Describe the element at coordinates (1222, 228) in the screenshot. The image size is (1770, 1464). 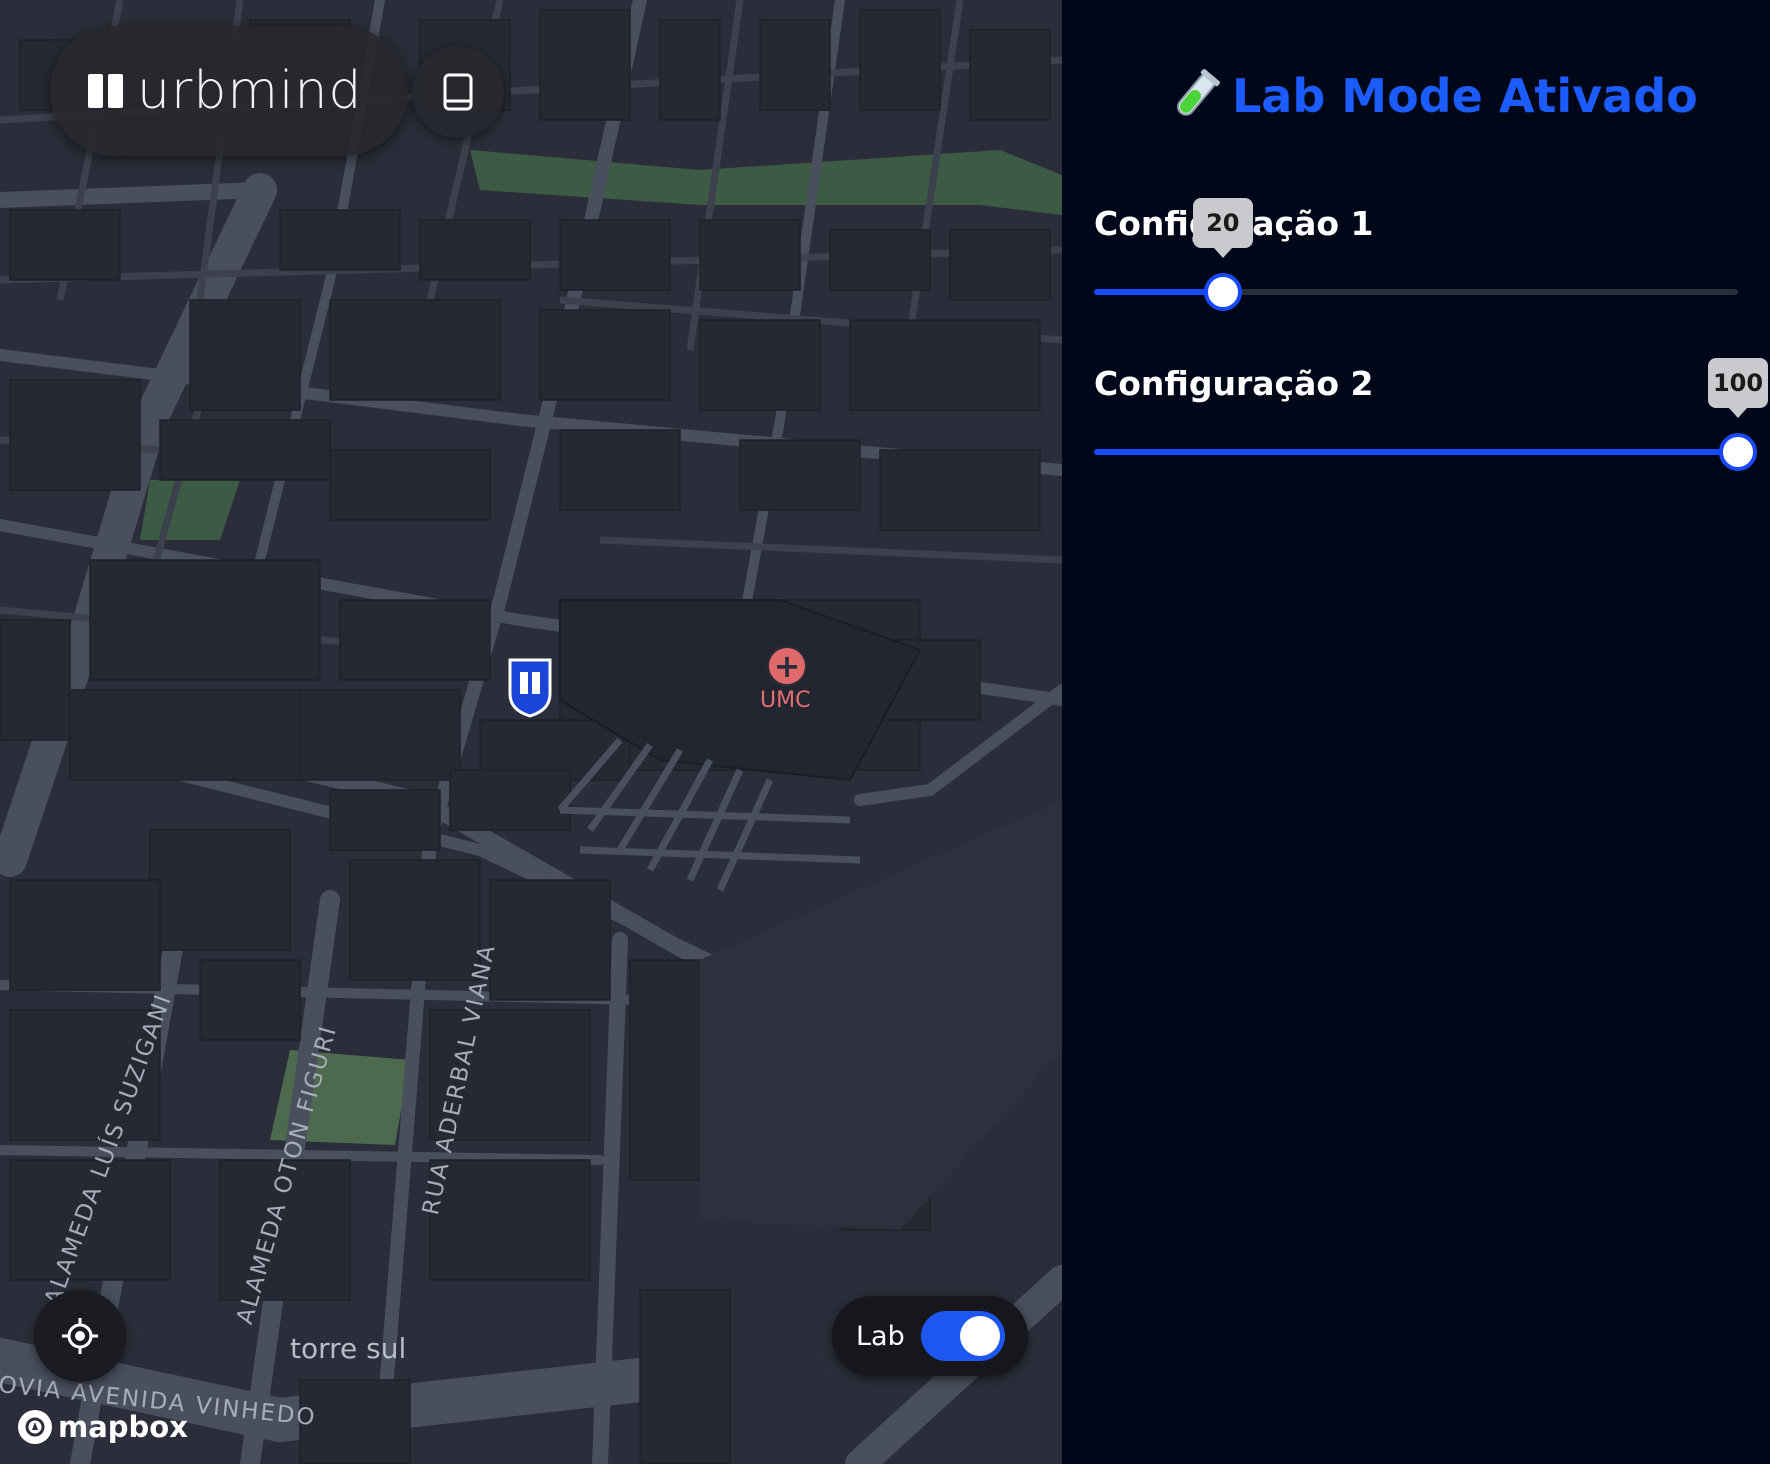
I see `slider-value-tooltip: 20` at that location.